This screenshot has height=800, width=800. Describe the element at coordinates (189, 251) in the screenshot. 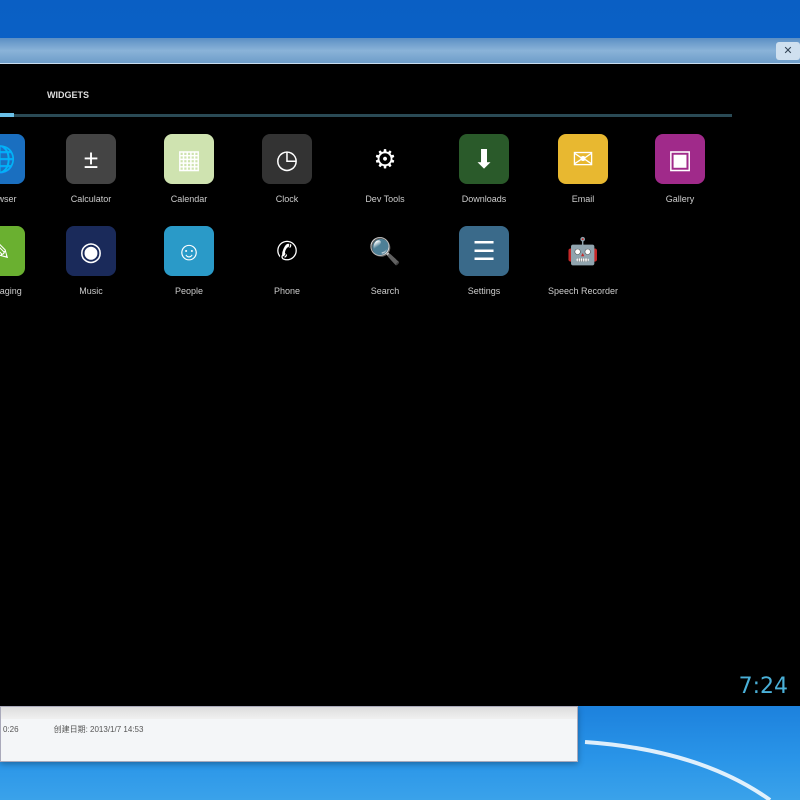

I see `people-icon: ☺` at that location.